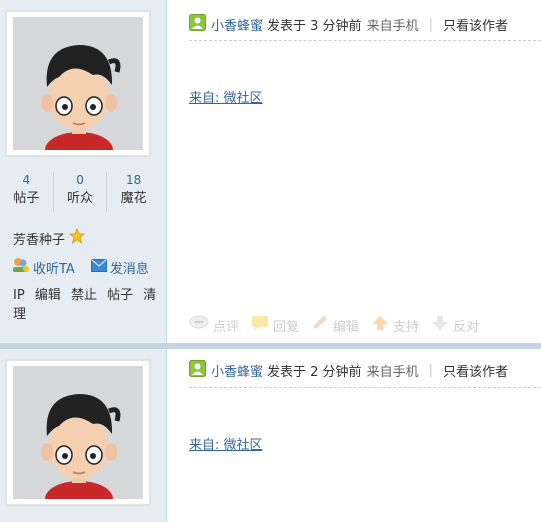 This screenshot has height=522, width=541. I want to click on user-rank: 芳香种子, so click(49, 237).